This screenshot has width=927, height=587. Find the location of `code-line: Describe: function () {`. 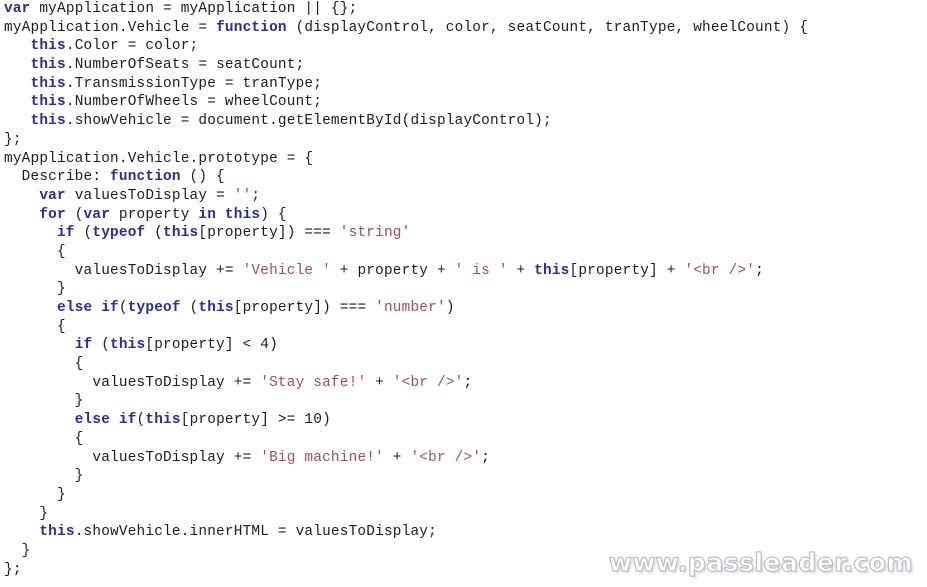

code-line: Describe: function () { is located at coordinates (463, 177).